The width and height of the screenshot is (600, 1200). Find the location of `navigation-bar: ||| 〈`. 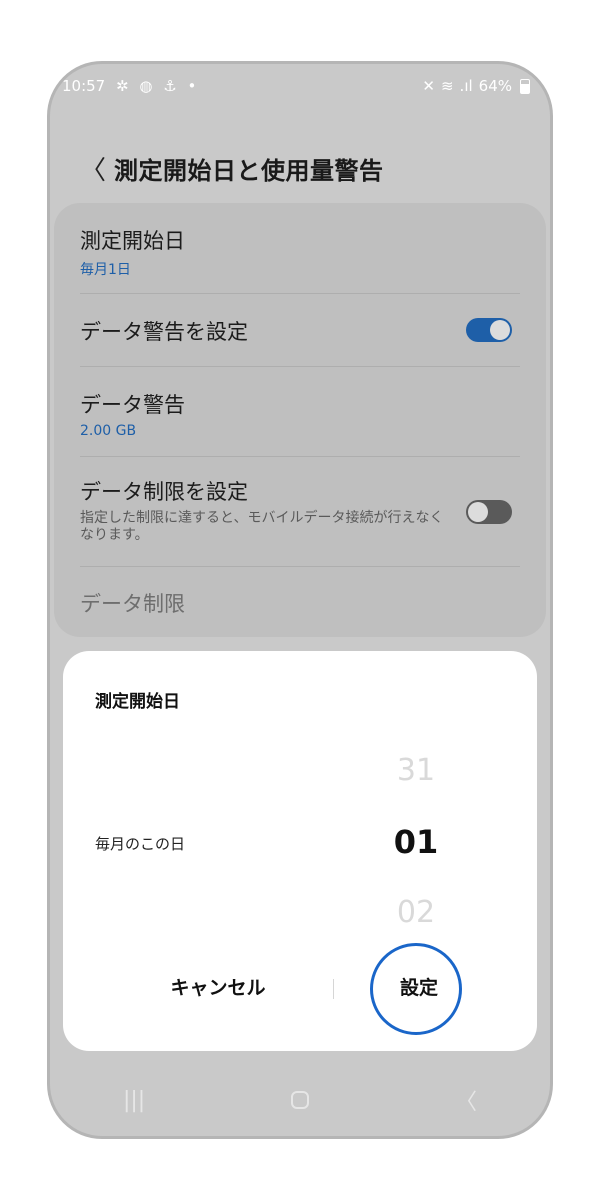

navigation-bar: ||| 〈 is located at coordinates (300, 1100).